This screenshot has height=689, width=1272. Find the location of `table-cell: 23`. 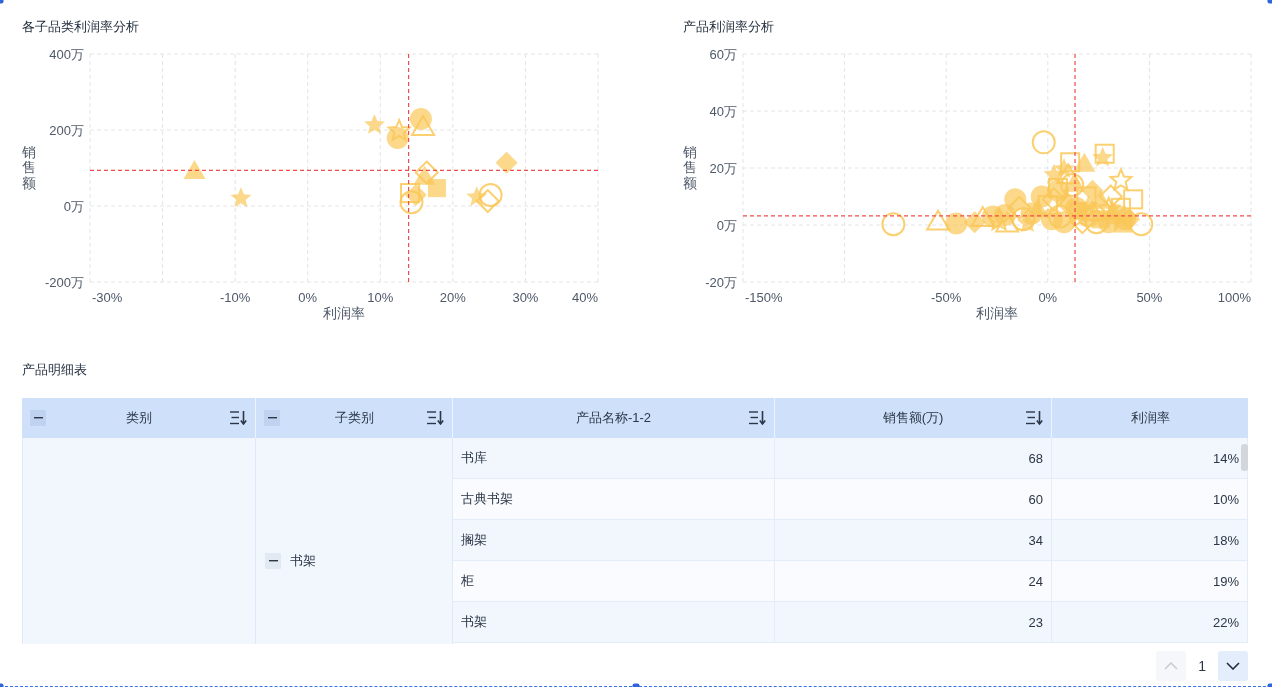

table-cell: 23 is located at coordinates (913, 622).